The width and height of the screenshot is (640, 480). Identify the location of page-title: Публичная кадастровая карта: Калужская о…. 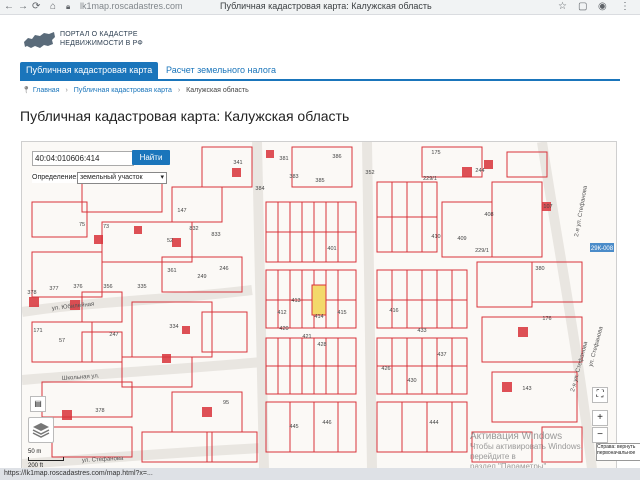
(185, 116).